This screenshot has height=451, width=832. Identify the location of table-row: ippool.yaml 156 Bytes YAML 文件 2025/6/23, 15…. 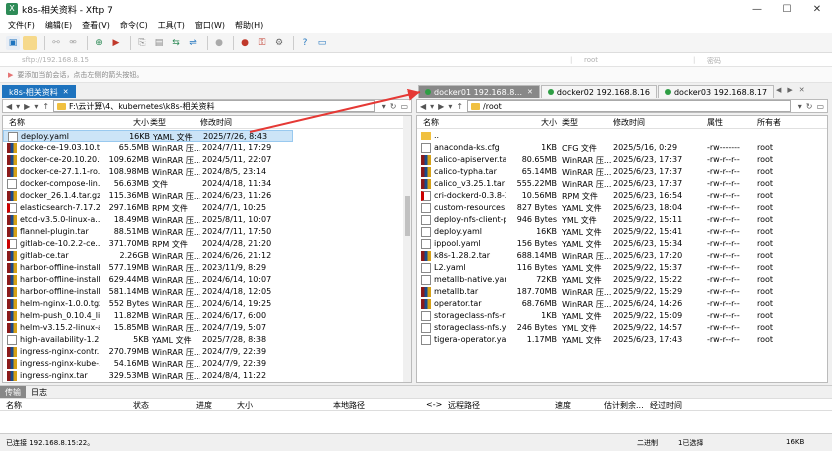
(622, 244).